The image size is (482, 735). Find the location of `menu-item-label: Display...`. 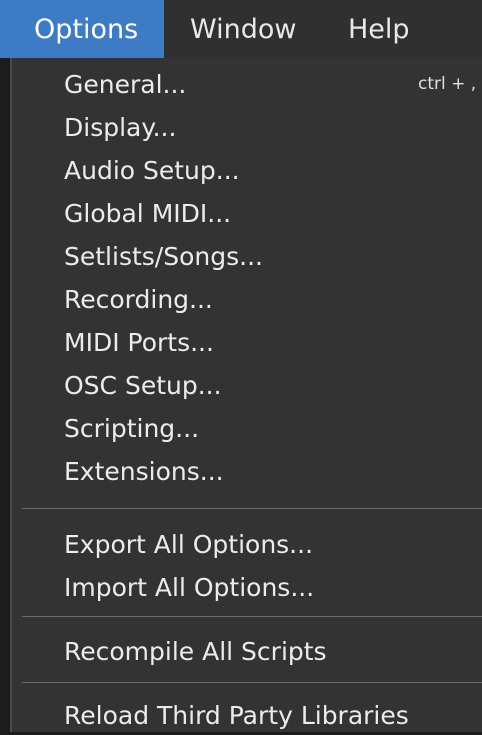

menu-item-label: Display... is located at coordinates (120, 127).